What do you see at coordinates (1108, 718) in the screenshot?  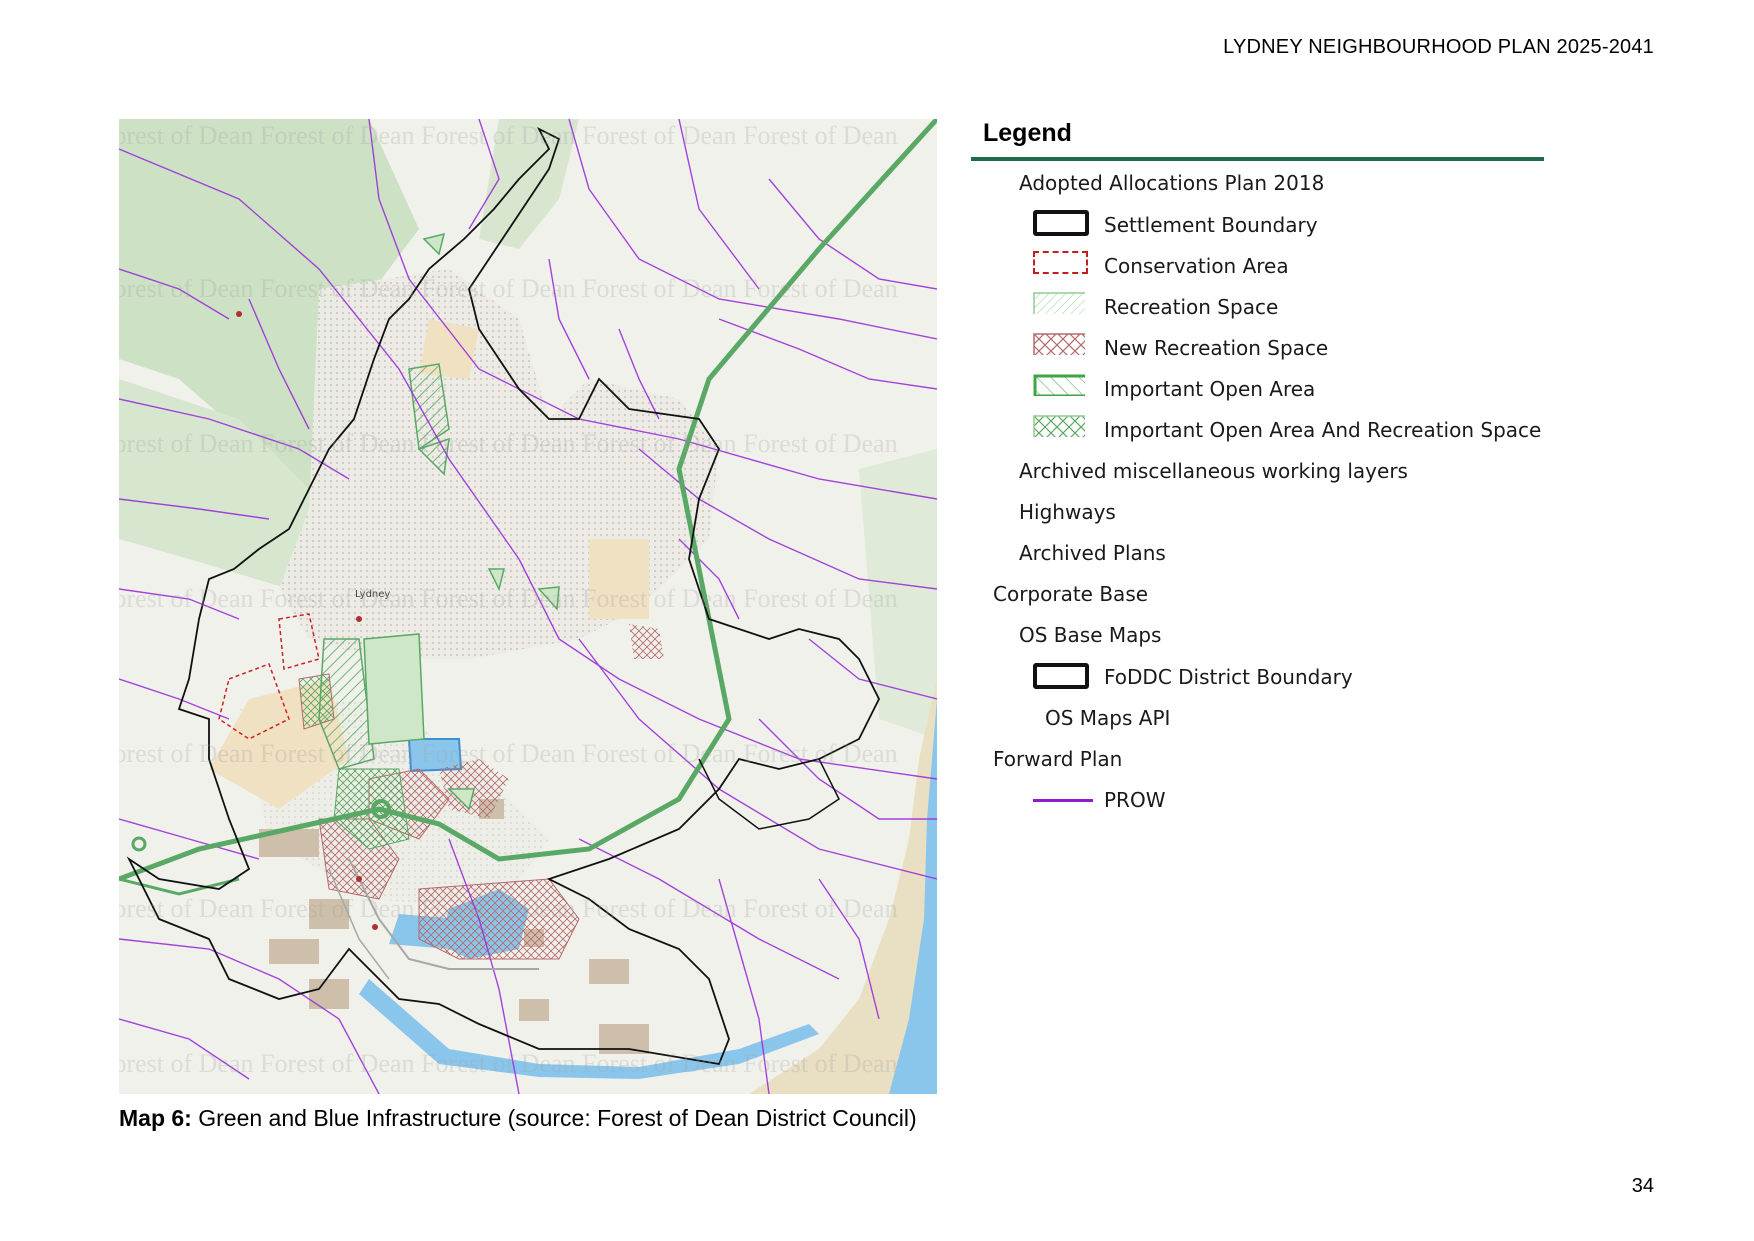 I see `legend-item-os-maps-api: OS Maps API` at bounding box center [1108, 718].